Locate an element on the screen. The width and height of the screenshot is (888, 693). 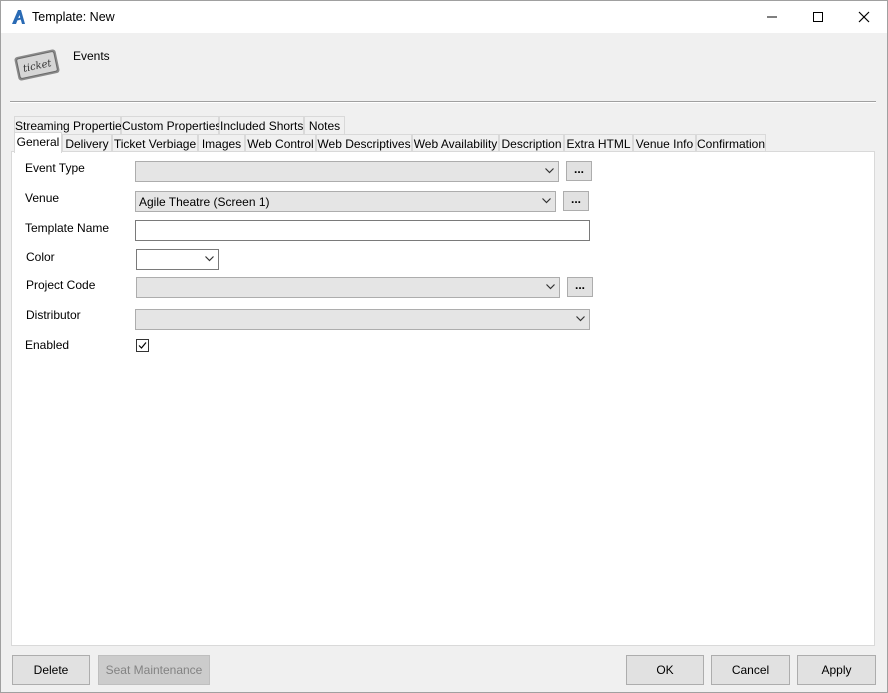
tab-images: Images is located at coordinates (221, 143).